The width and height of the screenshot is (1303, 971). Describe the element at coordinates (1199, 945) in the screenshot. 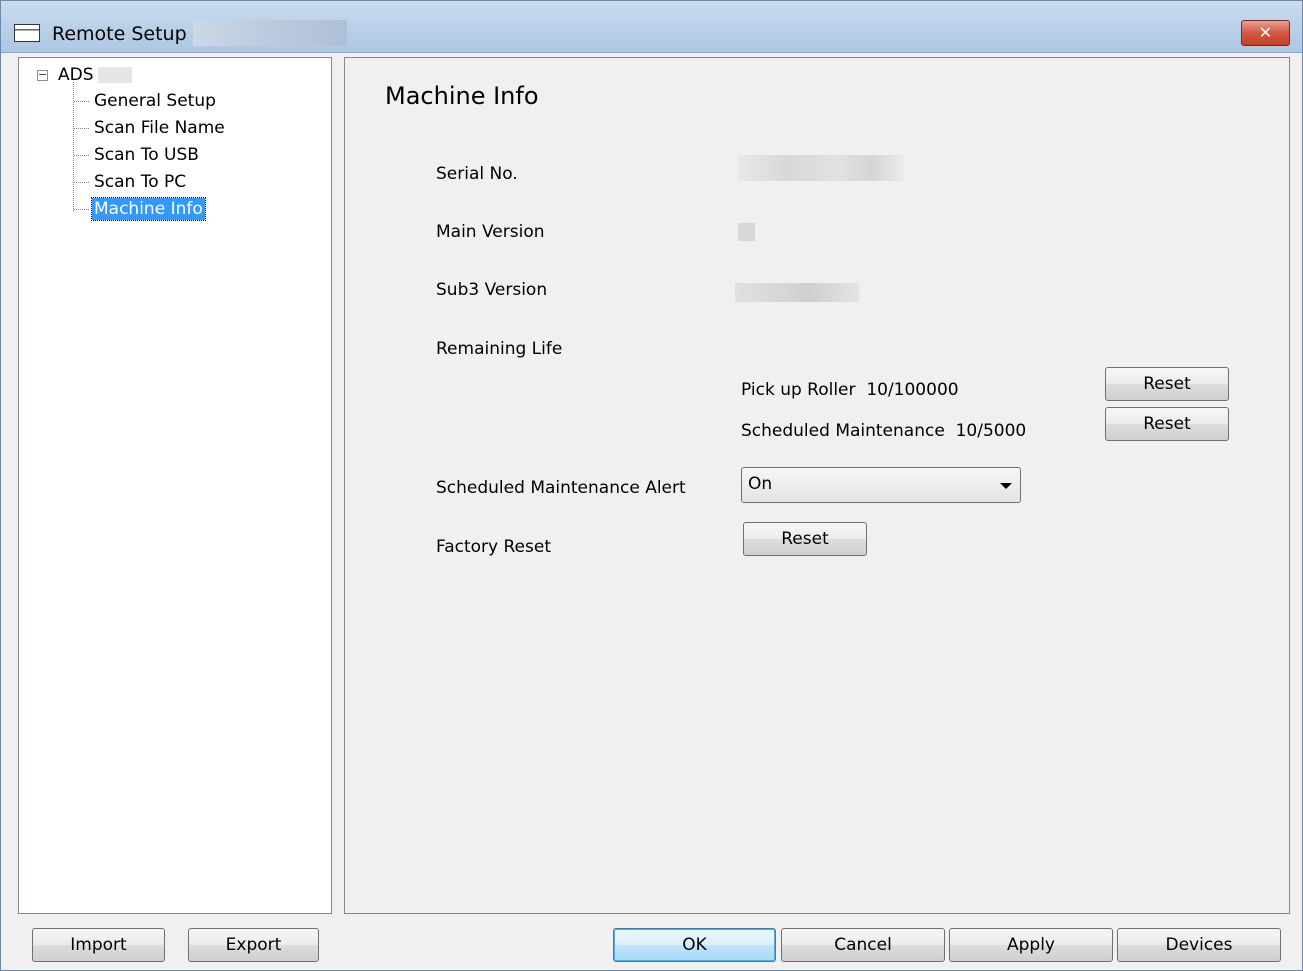

I see `devices-button: Devices` at that location.